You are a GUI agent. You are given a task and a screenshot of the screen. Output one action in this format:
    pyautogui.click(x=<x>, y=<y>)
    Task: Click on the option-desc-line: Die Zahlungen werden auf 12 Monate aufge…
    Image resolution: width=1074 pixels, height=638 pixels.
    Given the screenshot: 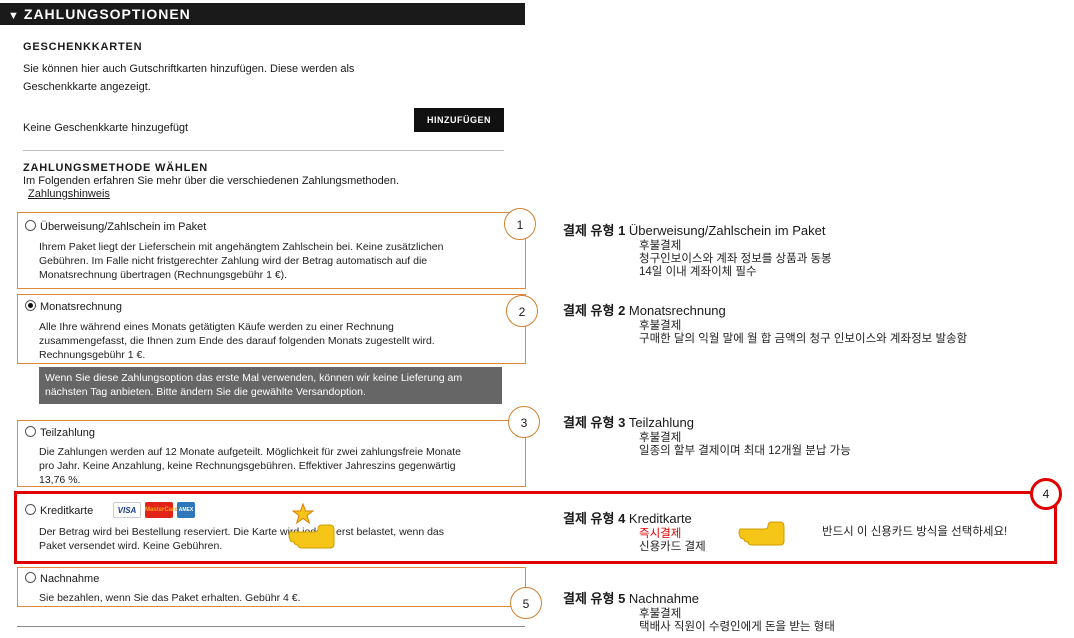 What is the action you would take?
    pyautogui.click(x=250, y=452)
    